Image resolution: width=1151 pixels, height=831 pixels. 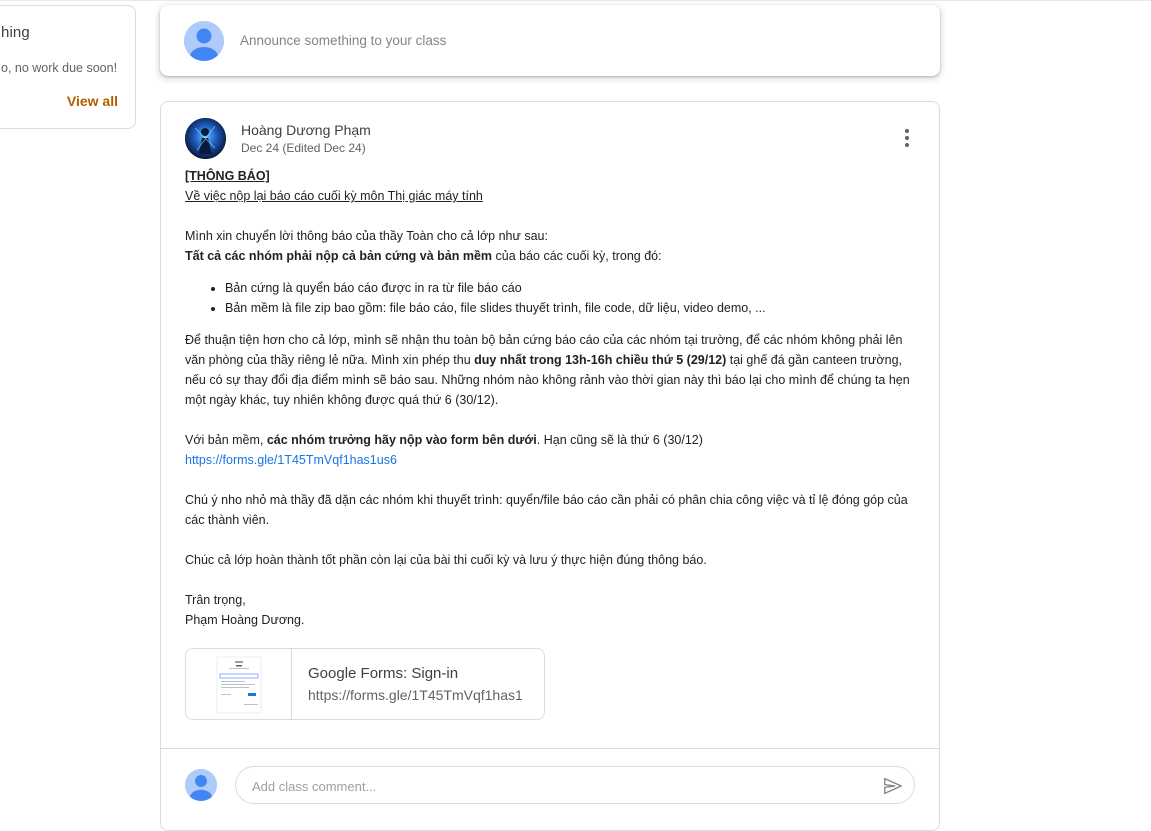 I want to click on announce-composer: Announce something to your class, so click(x=550, y=40).